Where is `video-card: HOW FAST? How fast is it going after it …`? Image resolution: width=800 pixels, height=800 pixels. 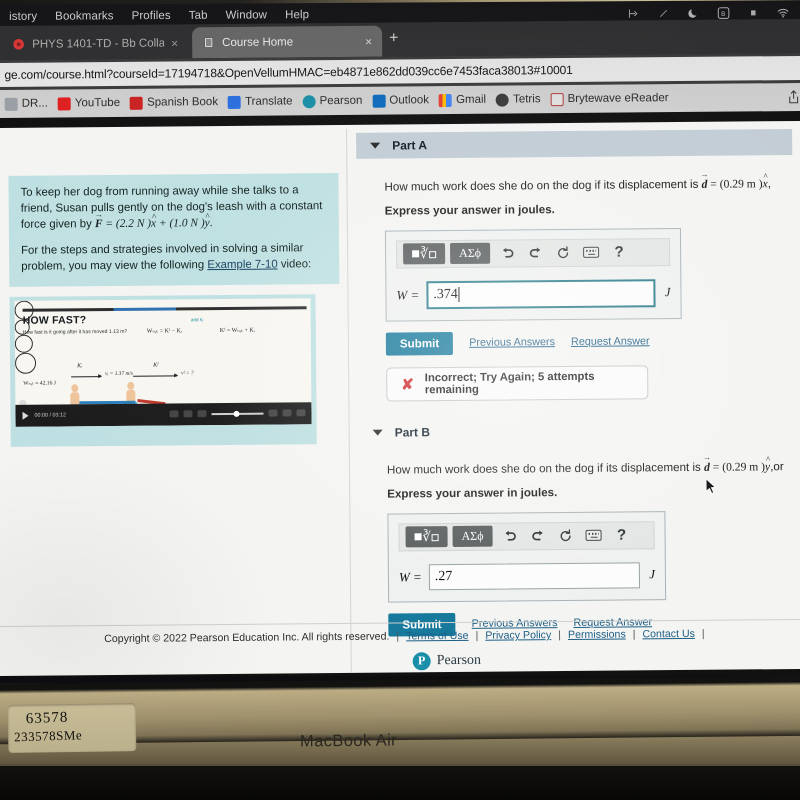
video-card: HOW FAST? How fast is it going after it … is located at coordinates (163, 370).